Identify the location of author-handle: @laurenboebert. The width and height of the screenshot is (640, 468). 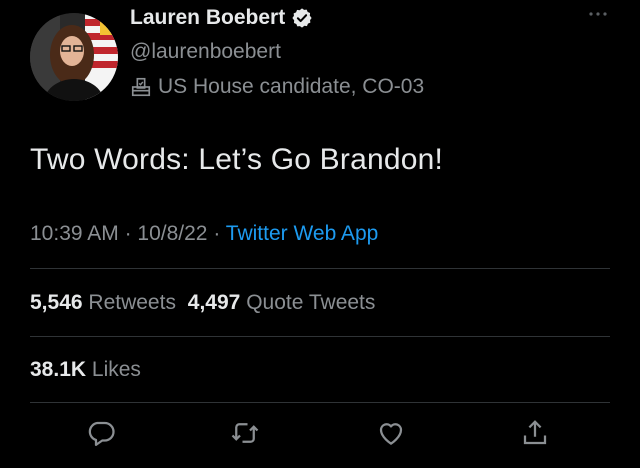
(205, 52).